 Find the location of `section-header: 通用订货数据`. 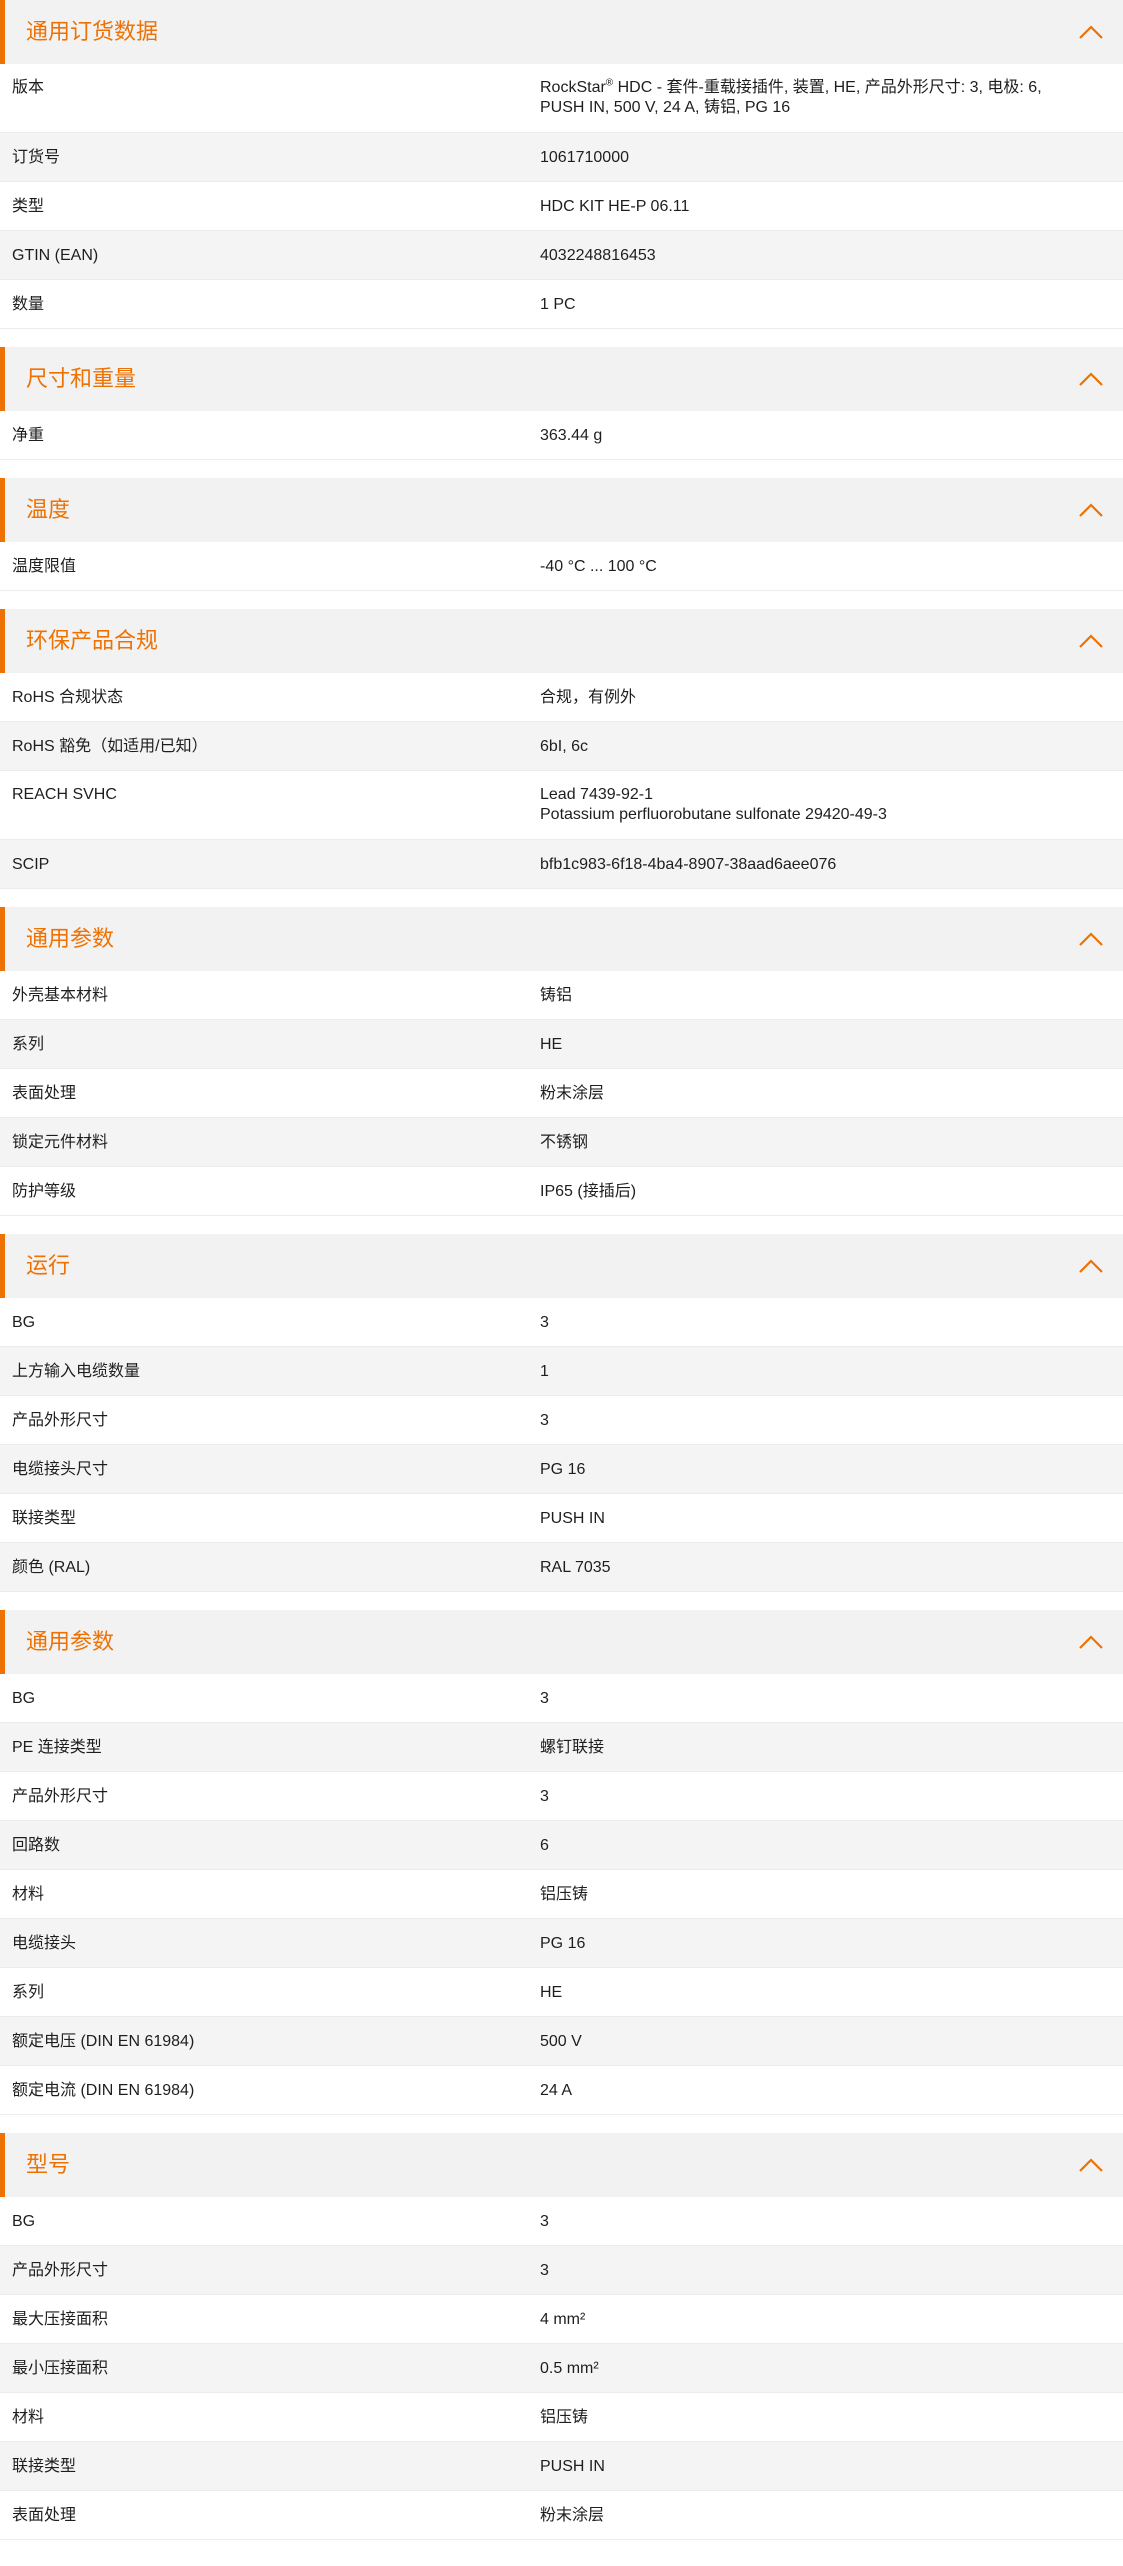

section-header: 通用订货数据 is located at coordinates (561, 32).